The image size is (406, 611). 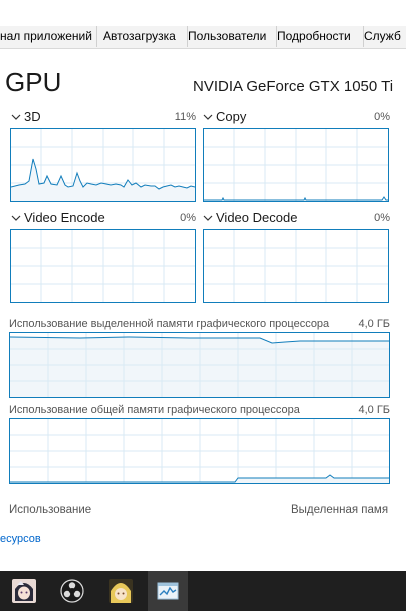 I want to click on obs-icon, so click(x=72, y=591).